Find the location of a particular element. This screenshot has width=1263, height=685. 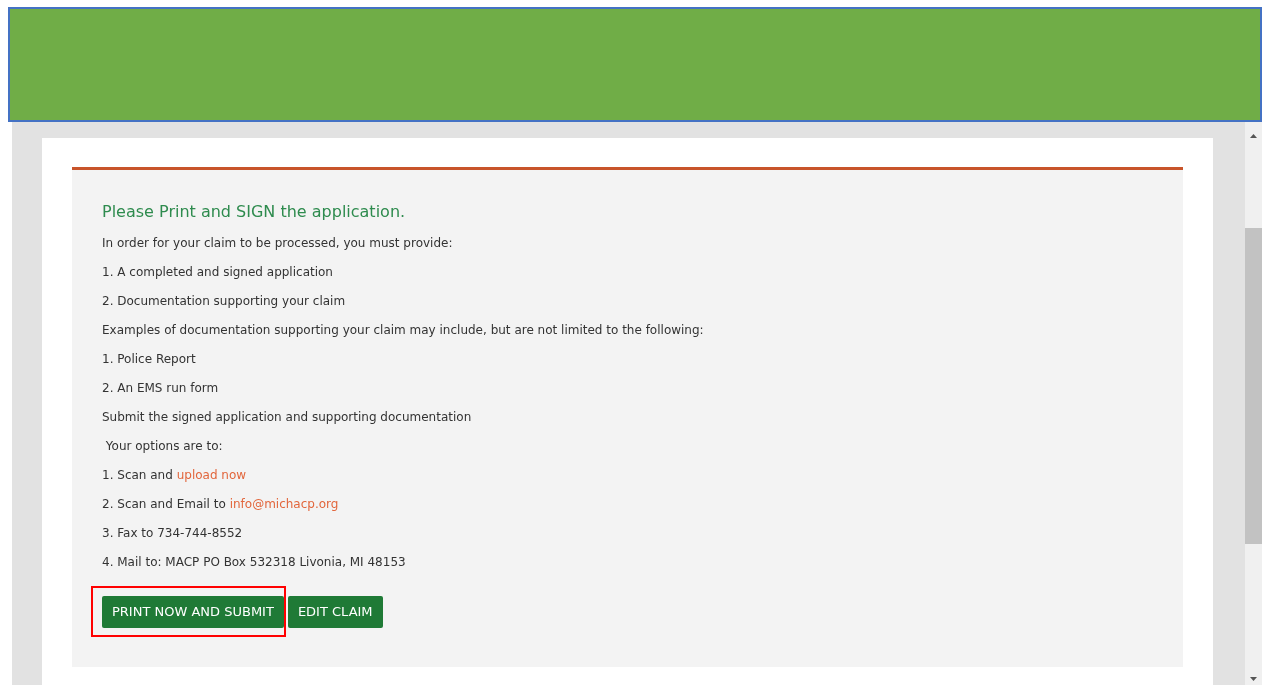

instruction-text: In order for your claim to be processed, you must provide: is located at coordinates (277, 243).